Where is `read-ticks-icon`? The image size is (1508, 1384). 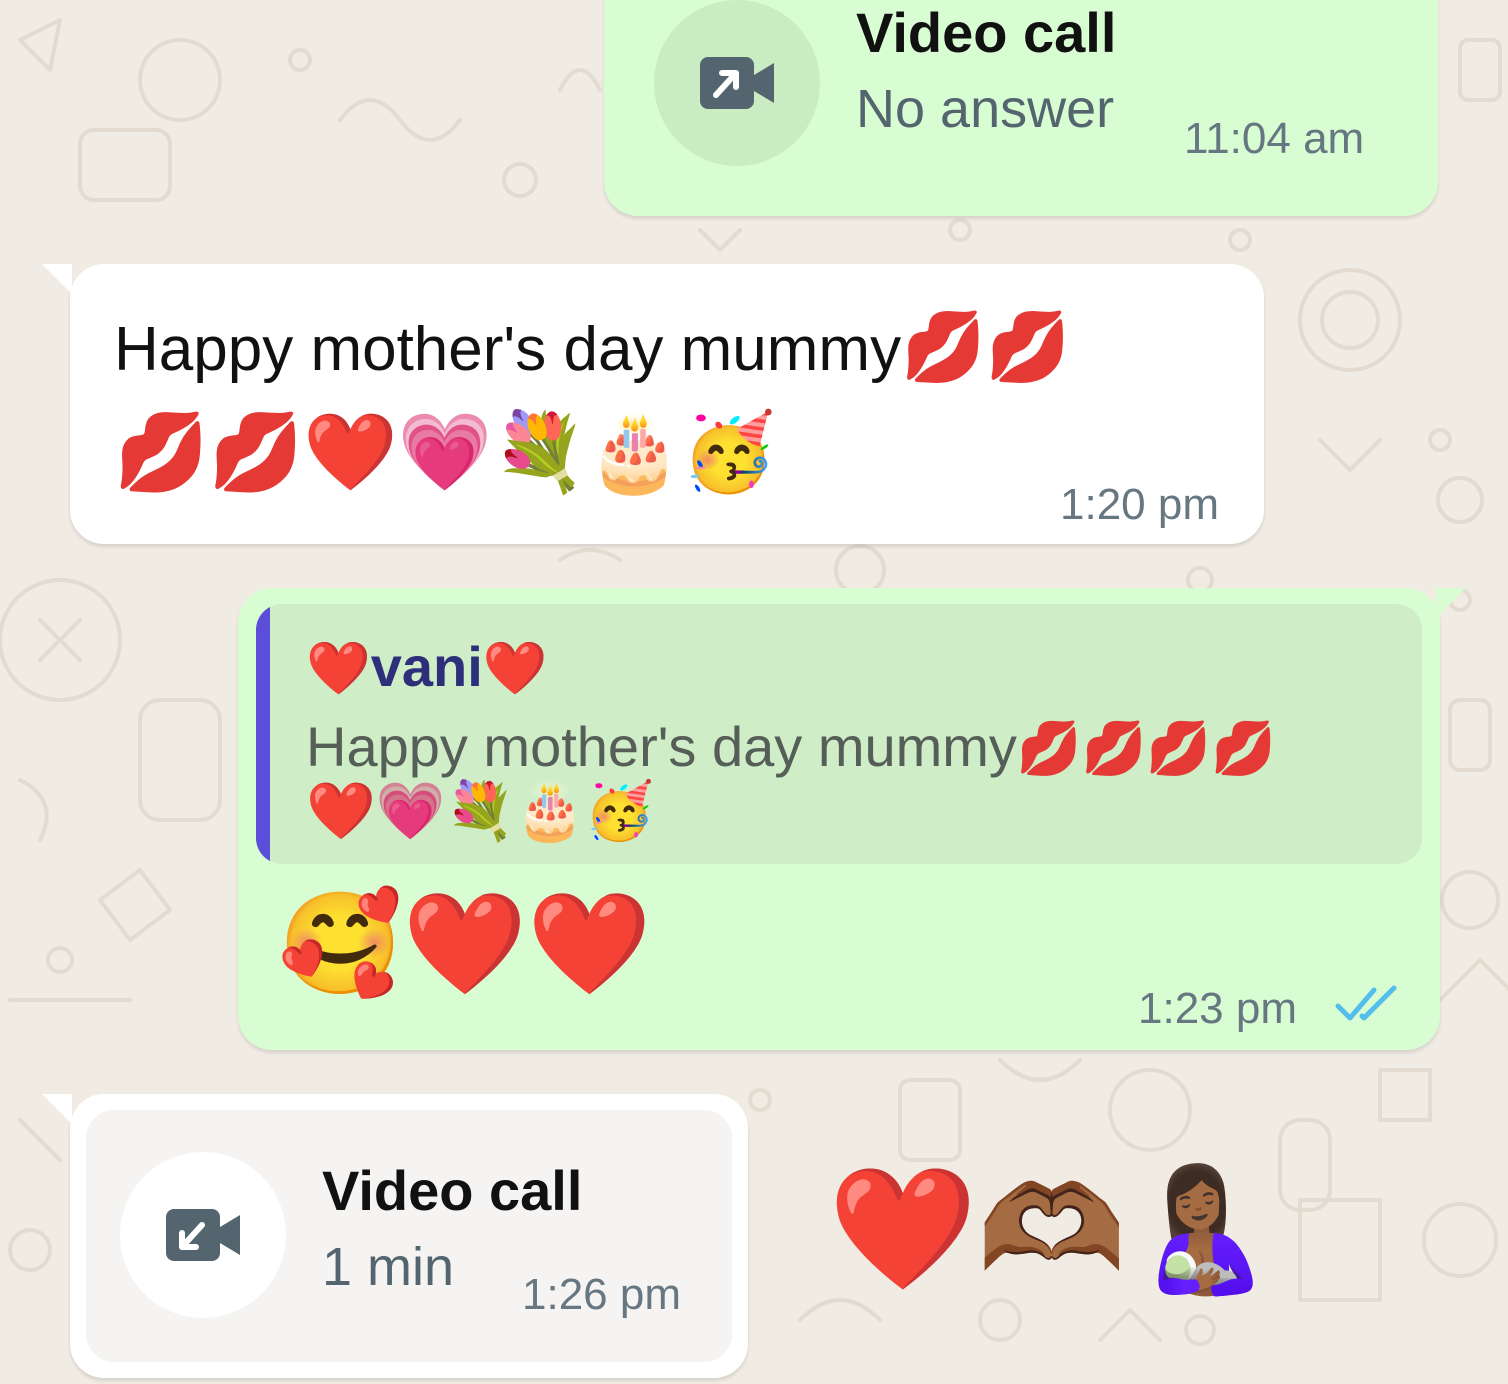 read-ticks-icon is located at coordinates (1366, 1003).